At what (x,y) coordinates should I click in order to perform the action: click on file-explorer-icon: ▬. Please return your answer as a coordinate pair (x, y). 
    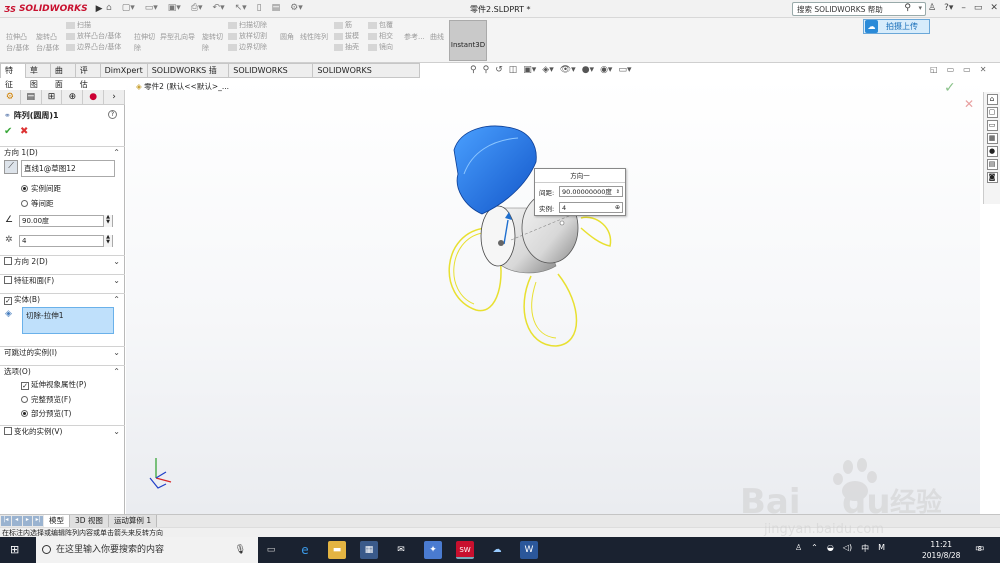
    Looking at the image, I should click on (337, 550).